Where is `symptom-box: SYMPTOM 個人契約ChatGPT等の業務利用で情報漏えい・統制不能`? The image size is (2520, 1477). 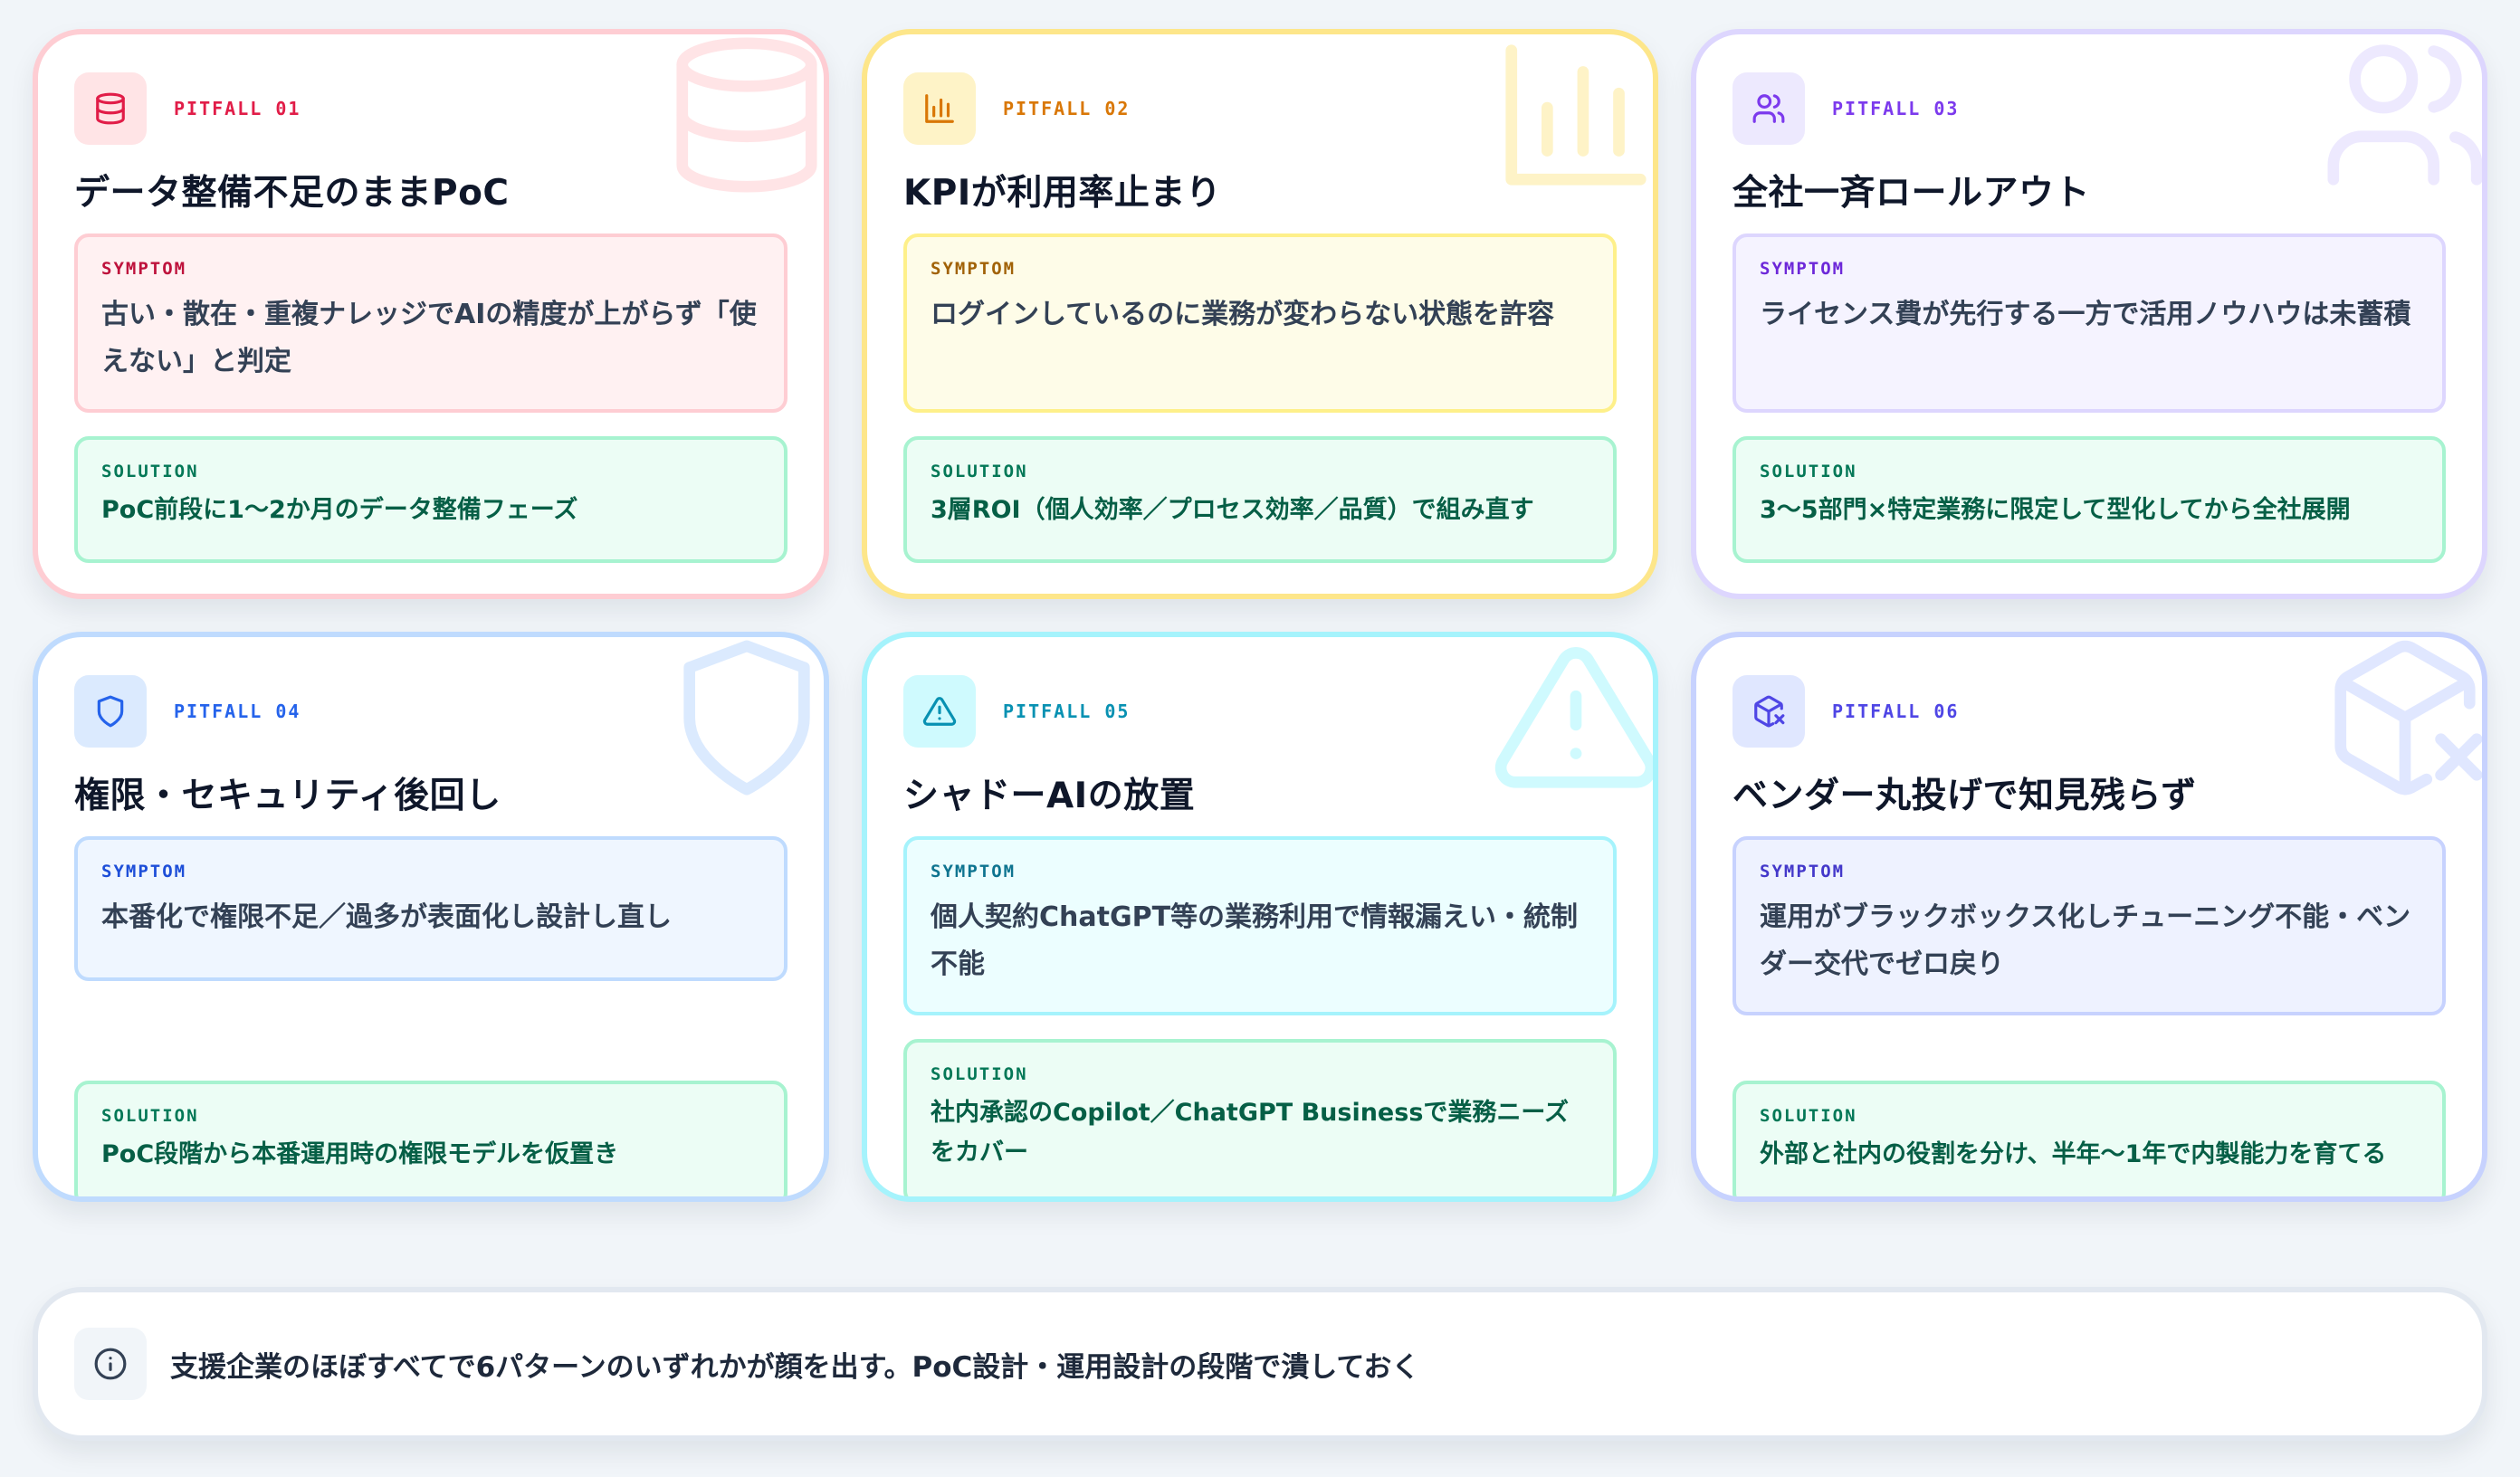 symptom-box: SYMPTOM 個人契約ChatGPT等の業務利用で情報漏えい・統制不能 is located at coordinates (1260, 925).